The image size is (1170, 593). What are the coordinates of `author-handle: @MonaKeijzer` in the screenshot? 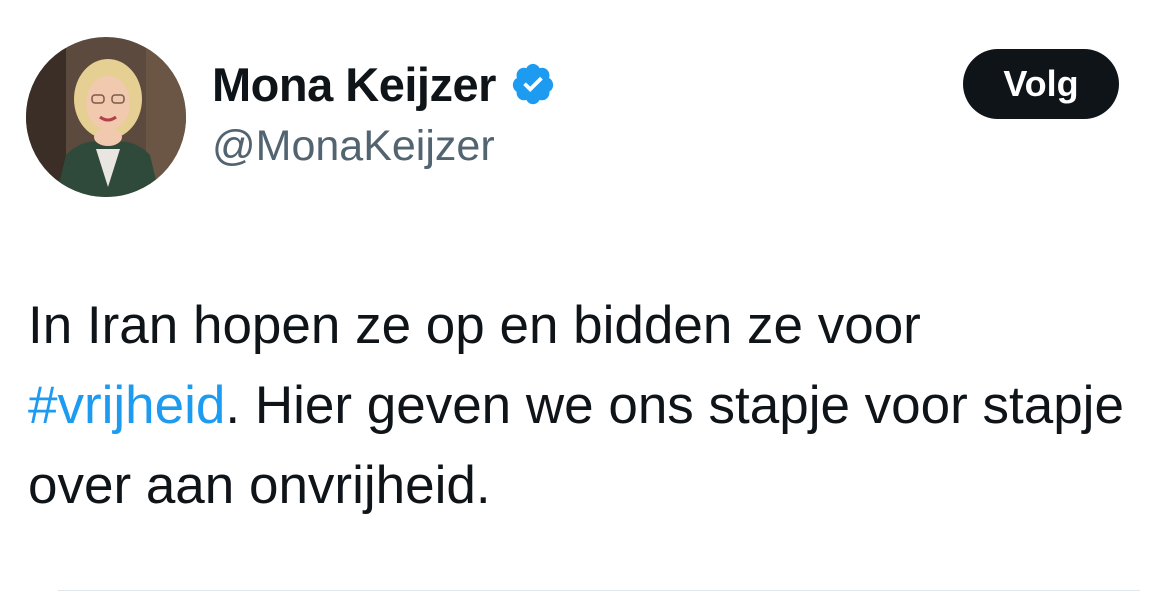 It's located at (353, 146).